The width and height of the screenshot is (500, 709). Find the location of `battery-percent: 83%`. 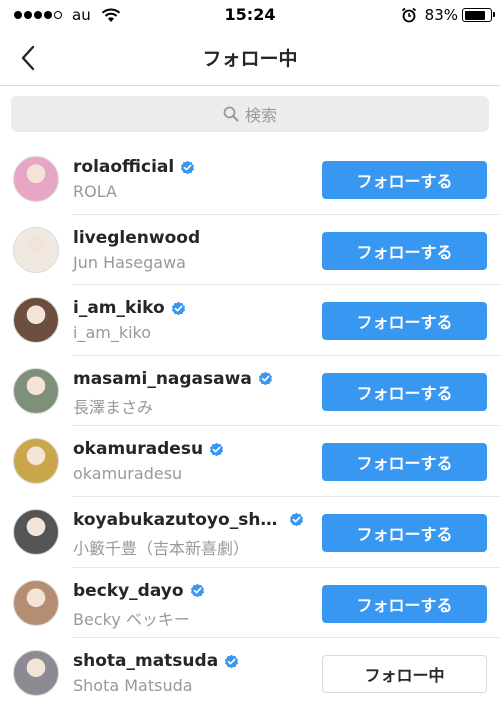

battery-percent: 83% is located at coordinates (441, 15).